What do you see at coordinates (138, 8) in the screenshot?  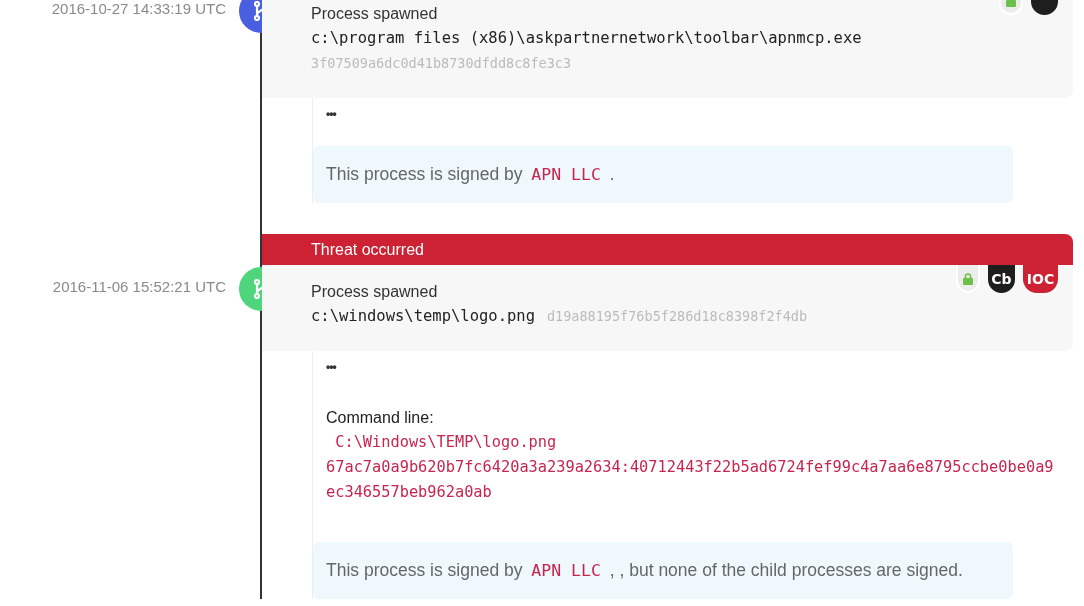 I see `event-time: 2016-10-27 14:33:19 UTC` at bounding box center [138, 8].